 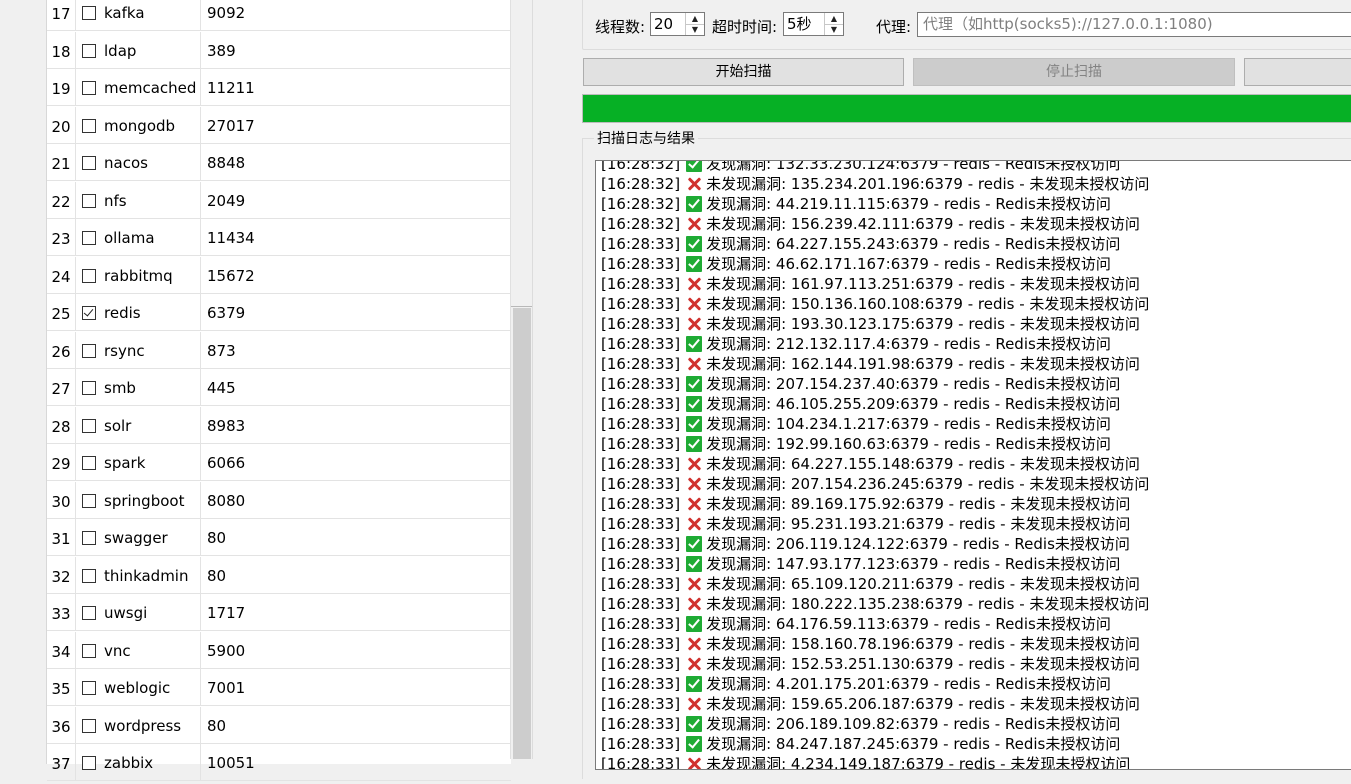 What do you see at coordinates (138, 49) in the screenshot?
I see `protocol-name-cell: ldap` at bounding box center [138, 49].